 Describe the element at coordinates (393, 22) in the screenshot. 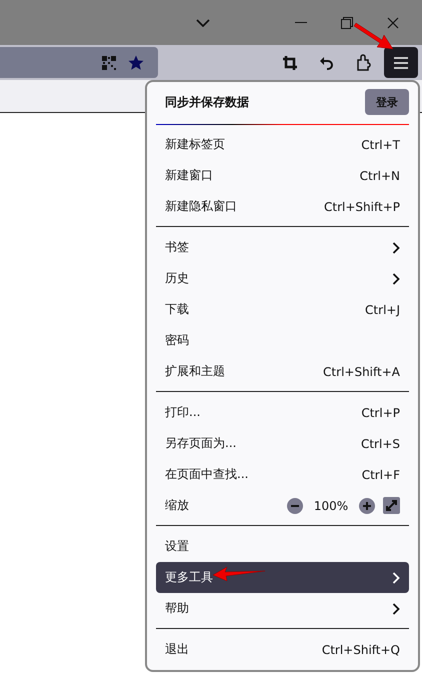

I see `close-icon` at that location.